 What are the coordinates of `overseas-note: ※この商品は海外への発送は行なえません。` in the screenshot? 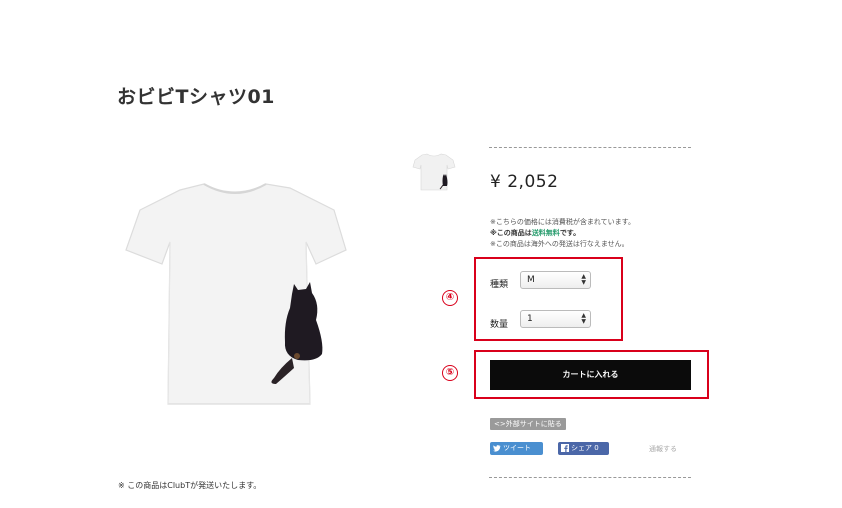 It's located at (559, 244).